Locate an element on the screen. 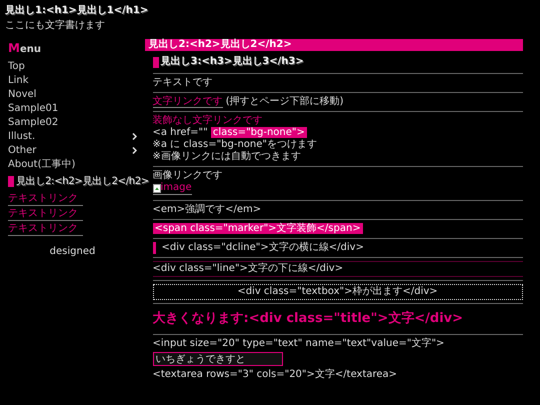 This screenshot has width=540, height=405. code-text: <a href="" is located at coordinates (180, 132).